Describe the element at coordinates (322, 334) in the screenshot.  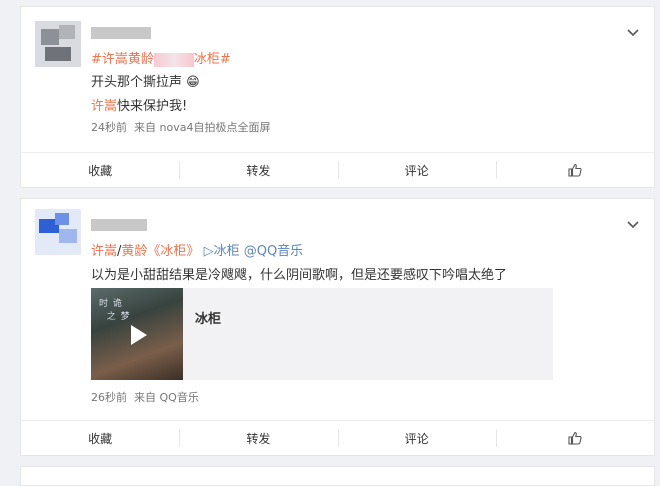
I see `music-card: 时 诡 之 梦 冰柜` at that location.